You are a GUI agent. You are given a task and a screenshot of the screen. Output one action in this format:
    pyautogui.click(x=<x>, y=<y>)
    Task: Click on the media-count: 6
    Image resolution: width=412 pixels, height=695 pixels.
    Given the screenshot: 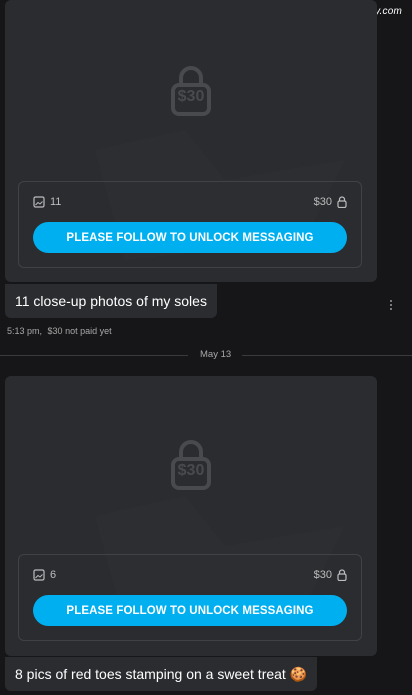 What is the action you would take?
    pyautogui.click(x=44, y=575)
    